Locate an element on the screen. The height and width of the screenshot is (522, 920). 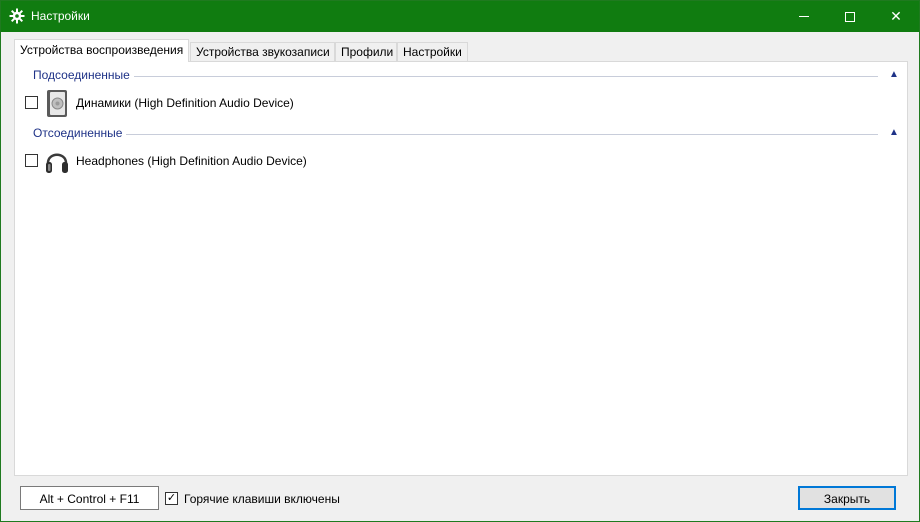
group-header-disconnected: Отсоединенные ▲ is located at coordinates (467, 134).